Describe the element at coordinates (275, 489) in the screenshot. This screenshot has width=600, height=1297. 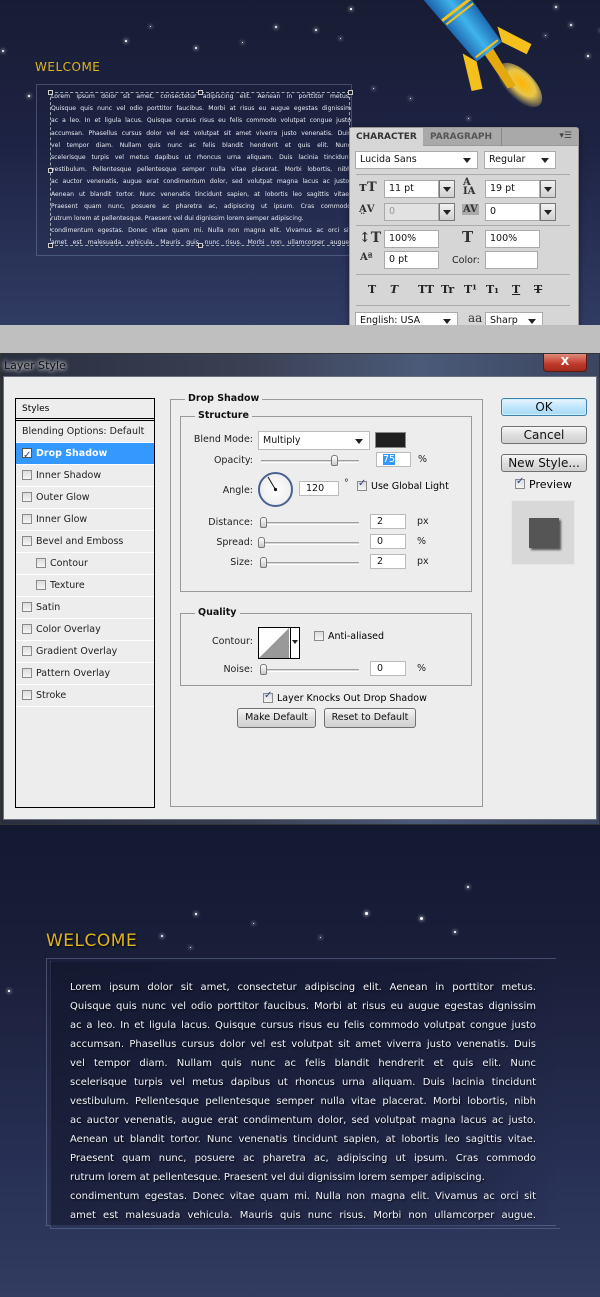
I see `angle-dial` at that location.